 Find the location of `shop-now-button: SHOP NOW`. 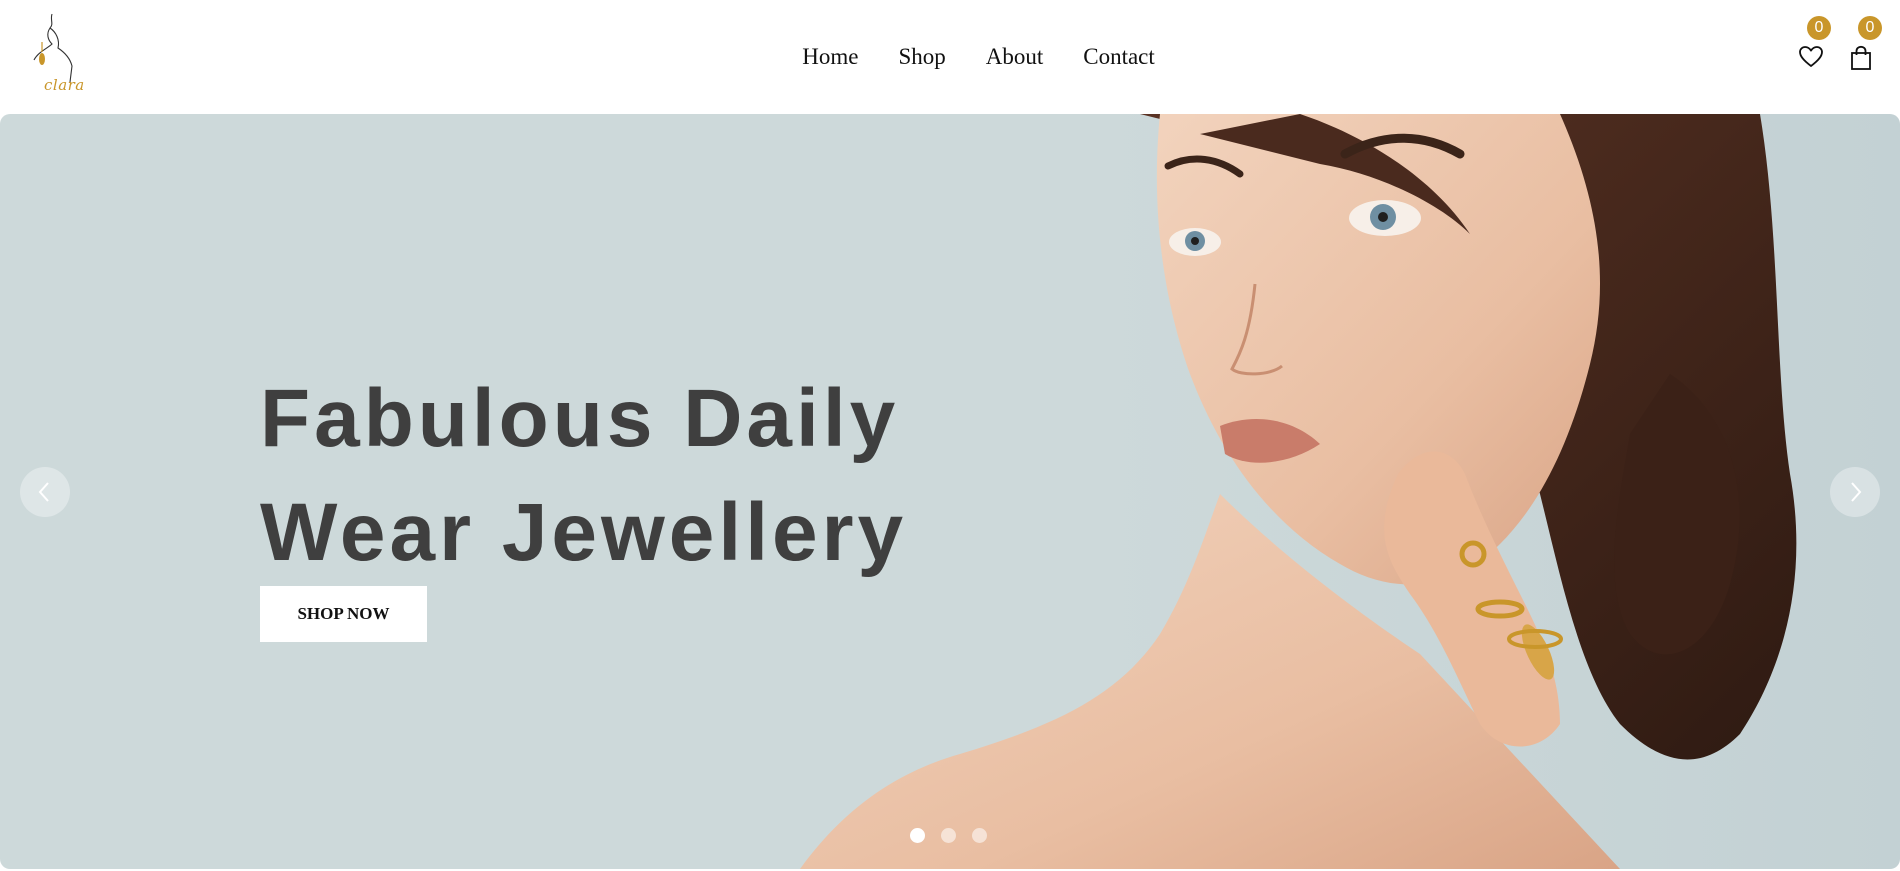

shop-now-button: SHOP NOW is located at coordinates (343, 614).